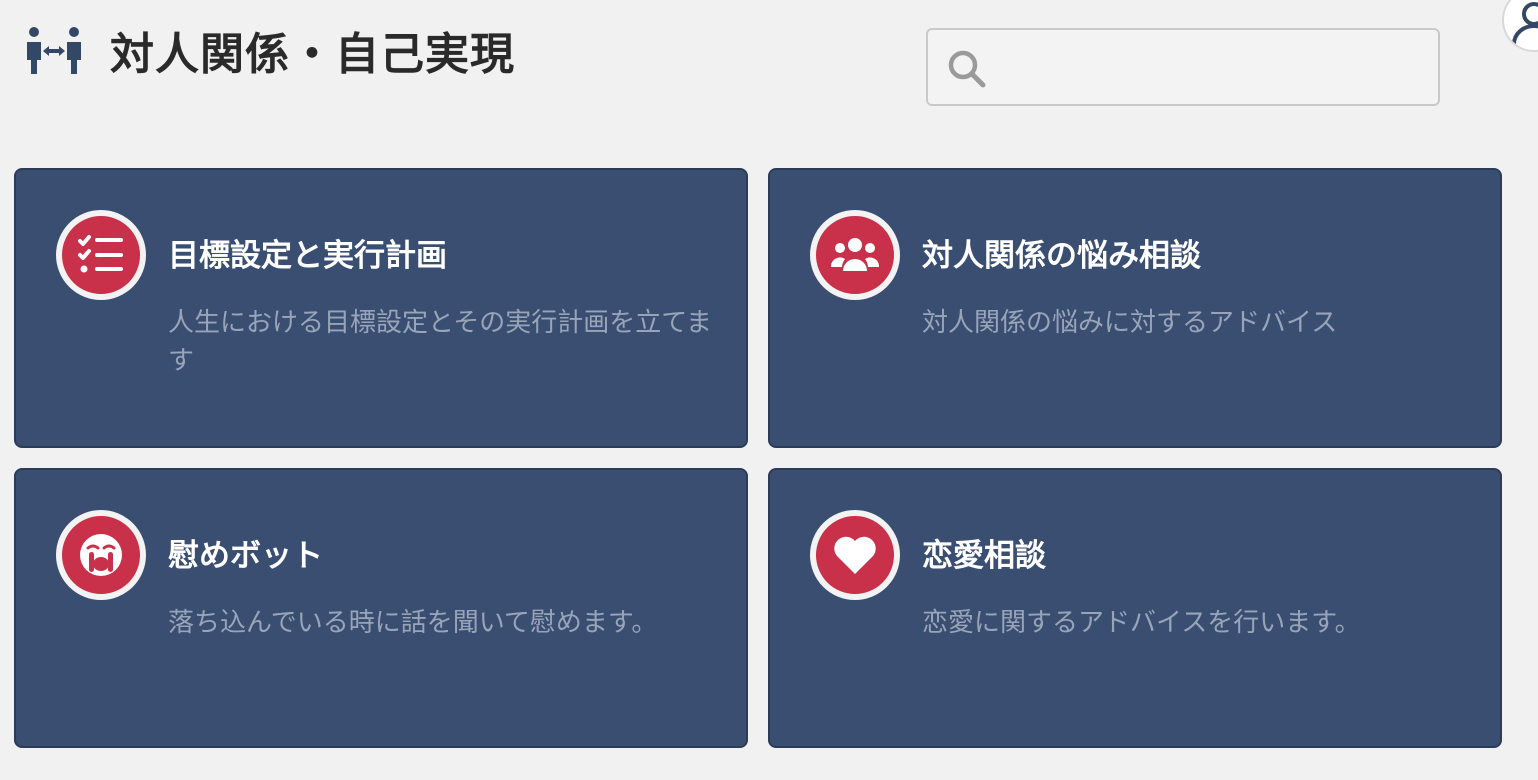 The width and height of the screenshot is (1538, 780). Describe the element at coordinates (855, 255) in the screenshot. I see `users-icon` at that location.